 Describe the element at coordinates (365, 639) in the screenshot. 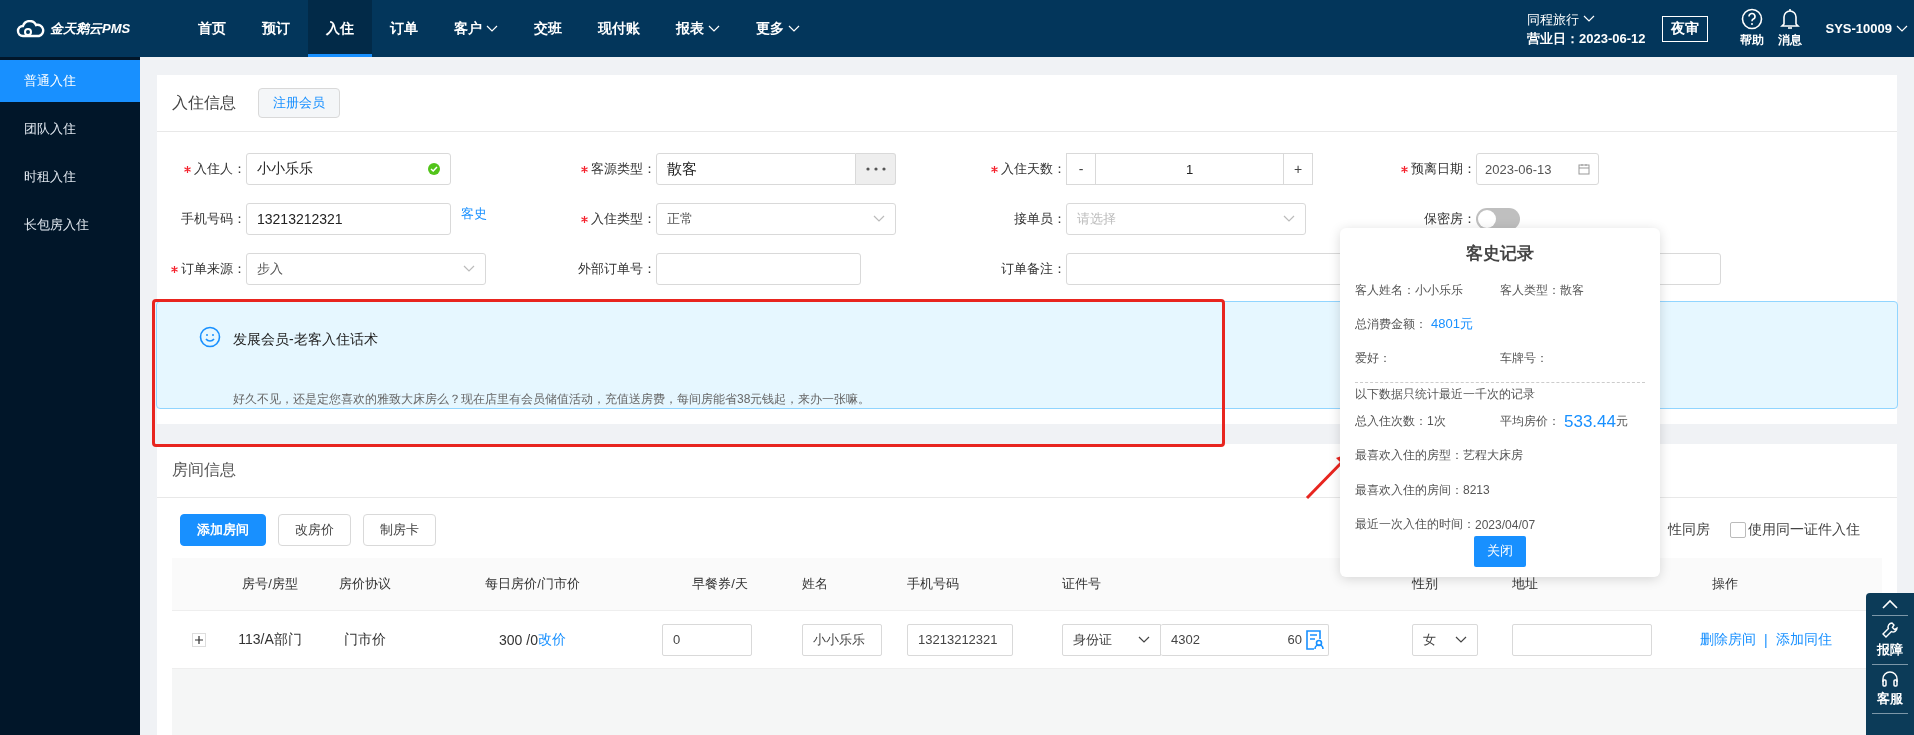

I see `table-cell: 门市价` at that location.